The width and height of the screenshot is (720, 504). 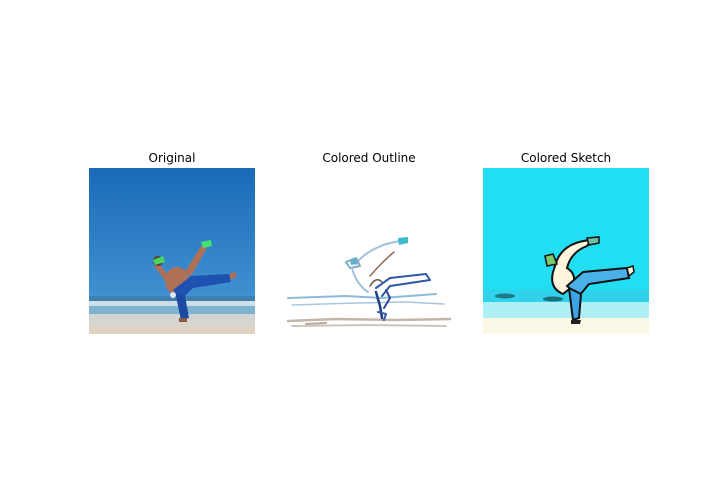 I want to click on panel-title: Colored Outline, so click(x=369, y=158).